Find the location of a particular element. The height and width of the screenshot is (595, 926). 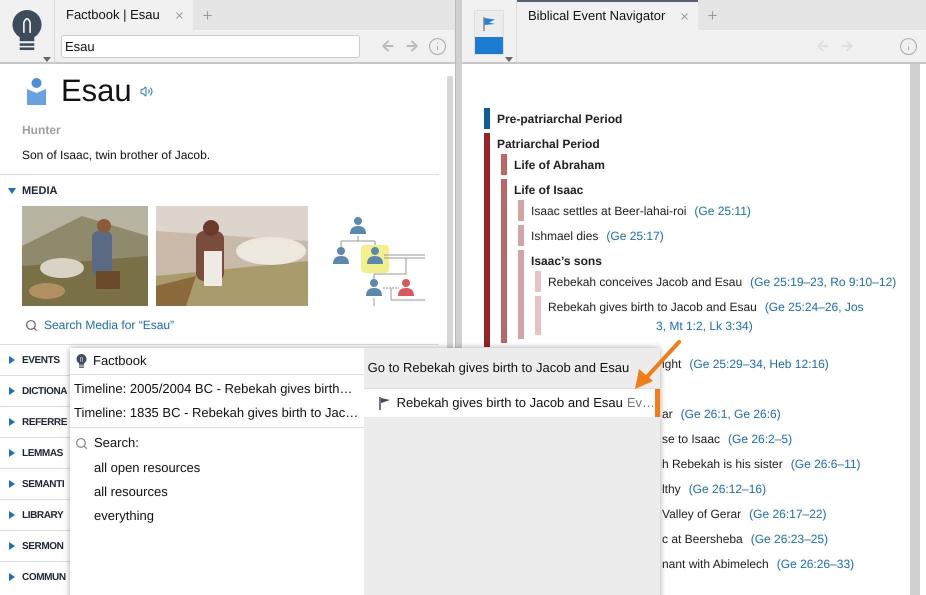

search-field: Esau is located at coordinates (210, 46).